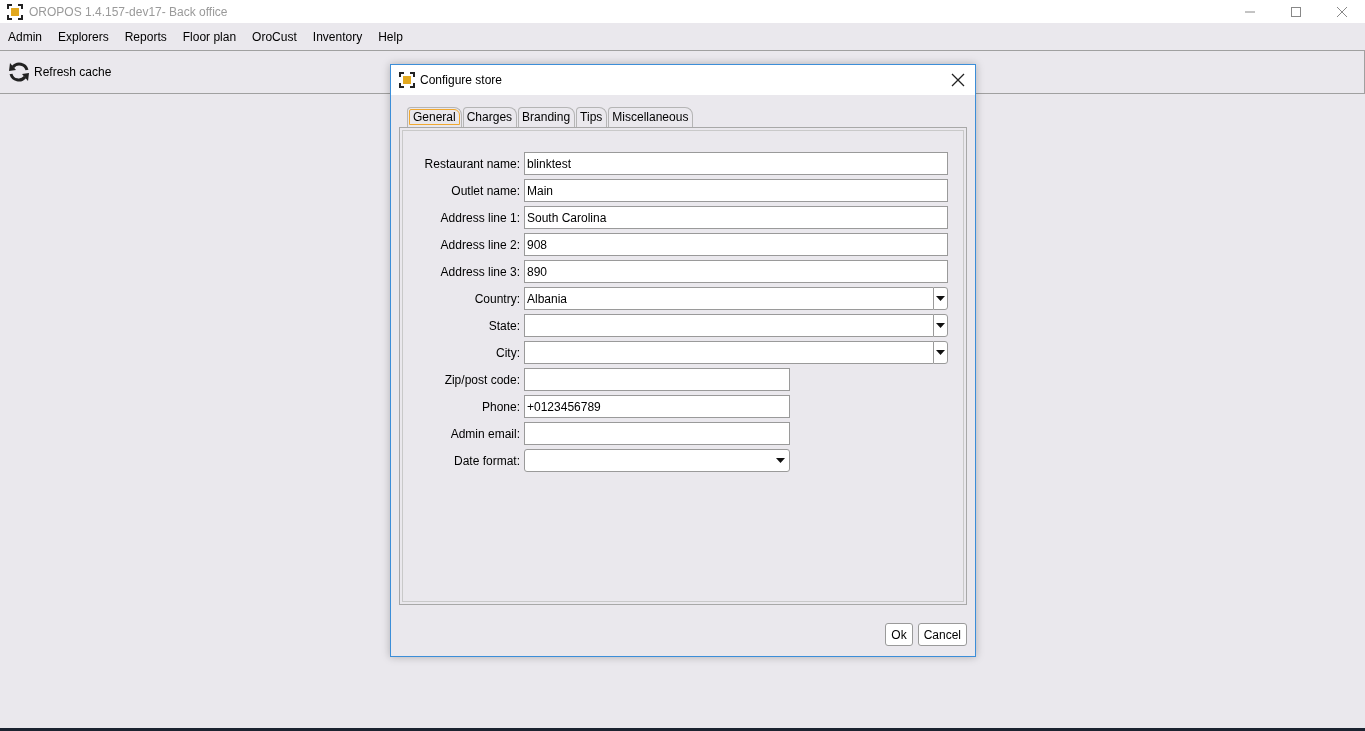 This screenshot has height=731, width=1365. I want to click on text-field: South Carolina, so click(736, 217).